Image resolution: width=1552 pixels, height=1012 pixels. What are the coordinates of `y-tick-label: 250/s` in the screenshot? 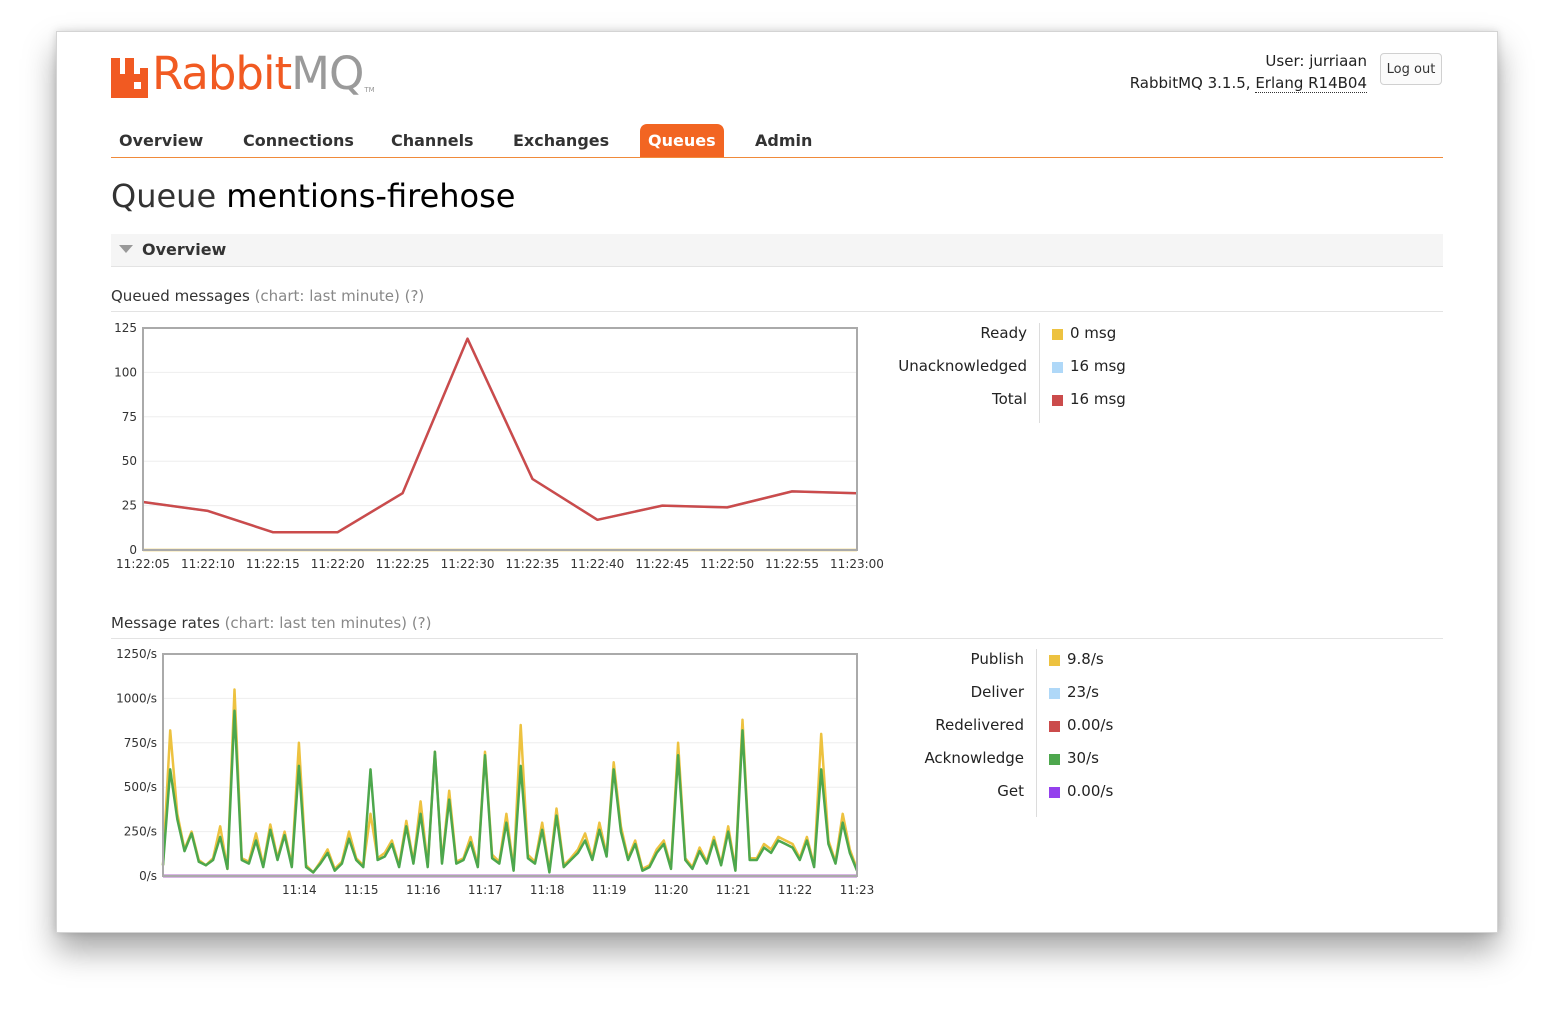 It's located at (140, 832).